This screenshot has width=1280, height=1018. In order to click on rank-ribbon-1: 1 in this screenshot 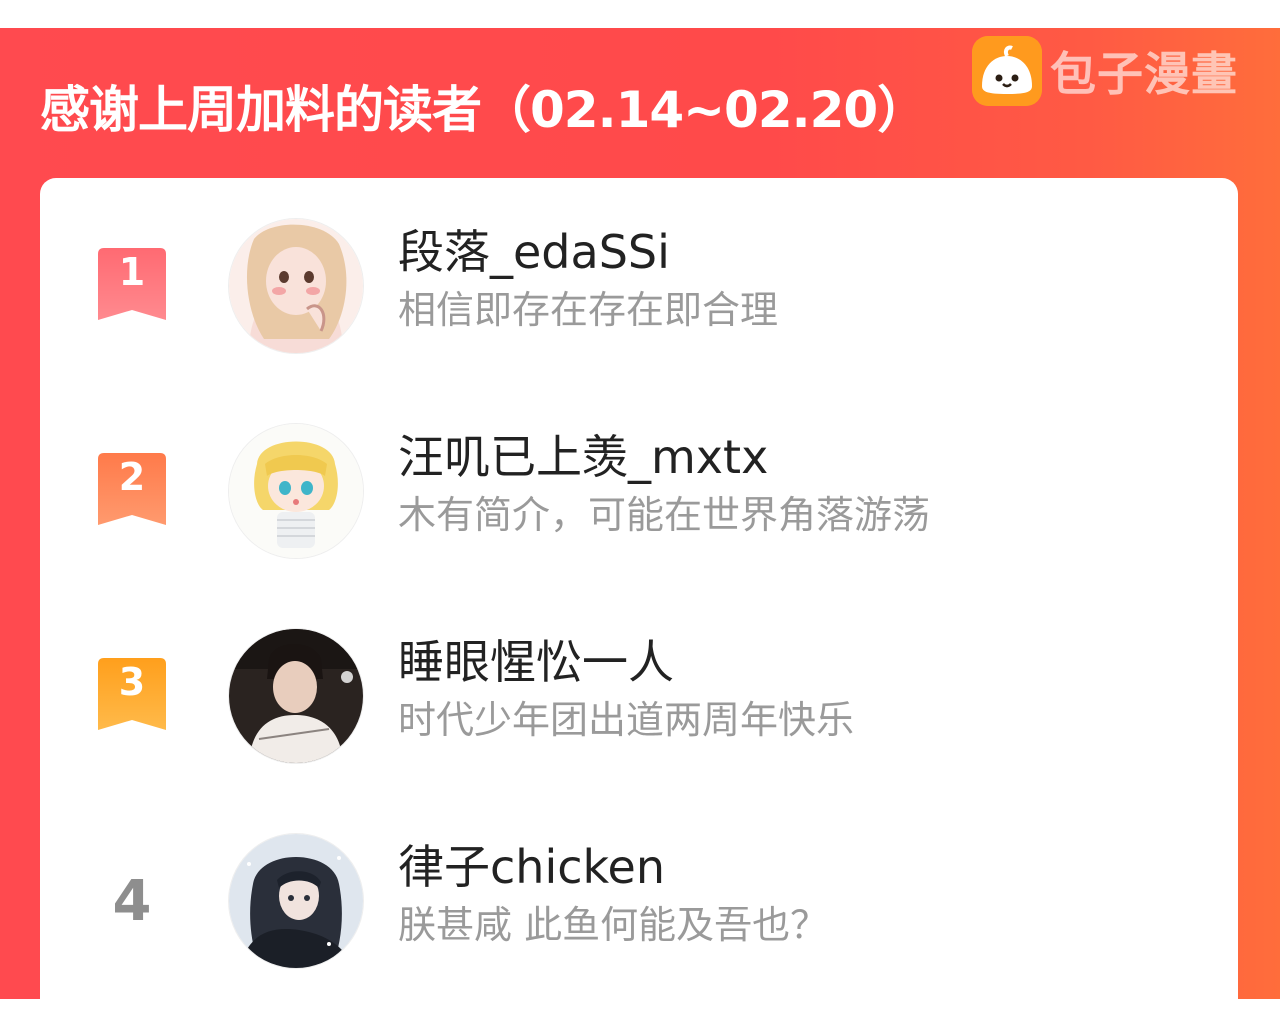, I will do `click(132, 284)`.